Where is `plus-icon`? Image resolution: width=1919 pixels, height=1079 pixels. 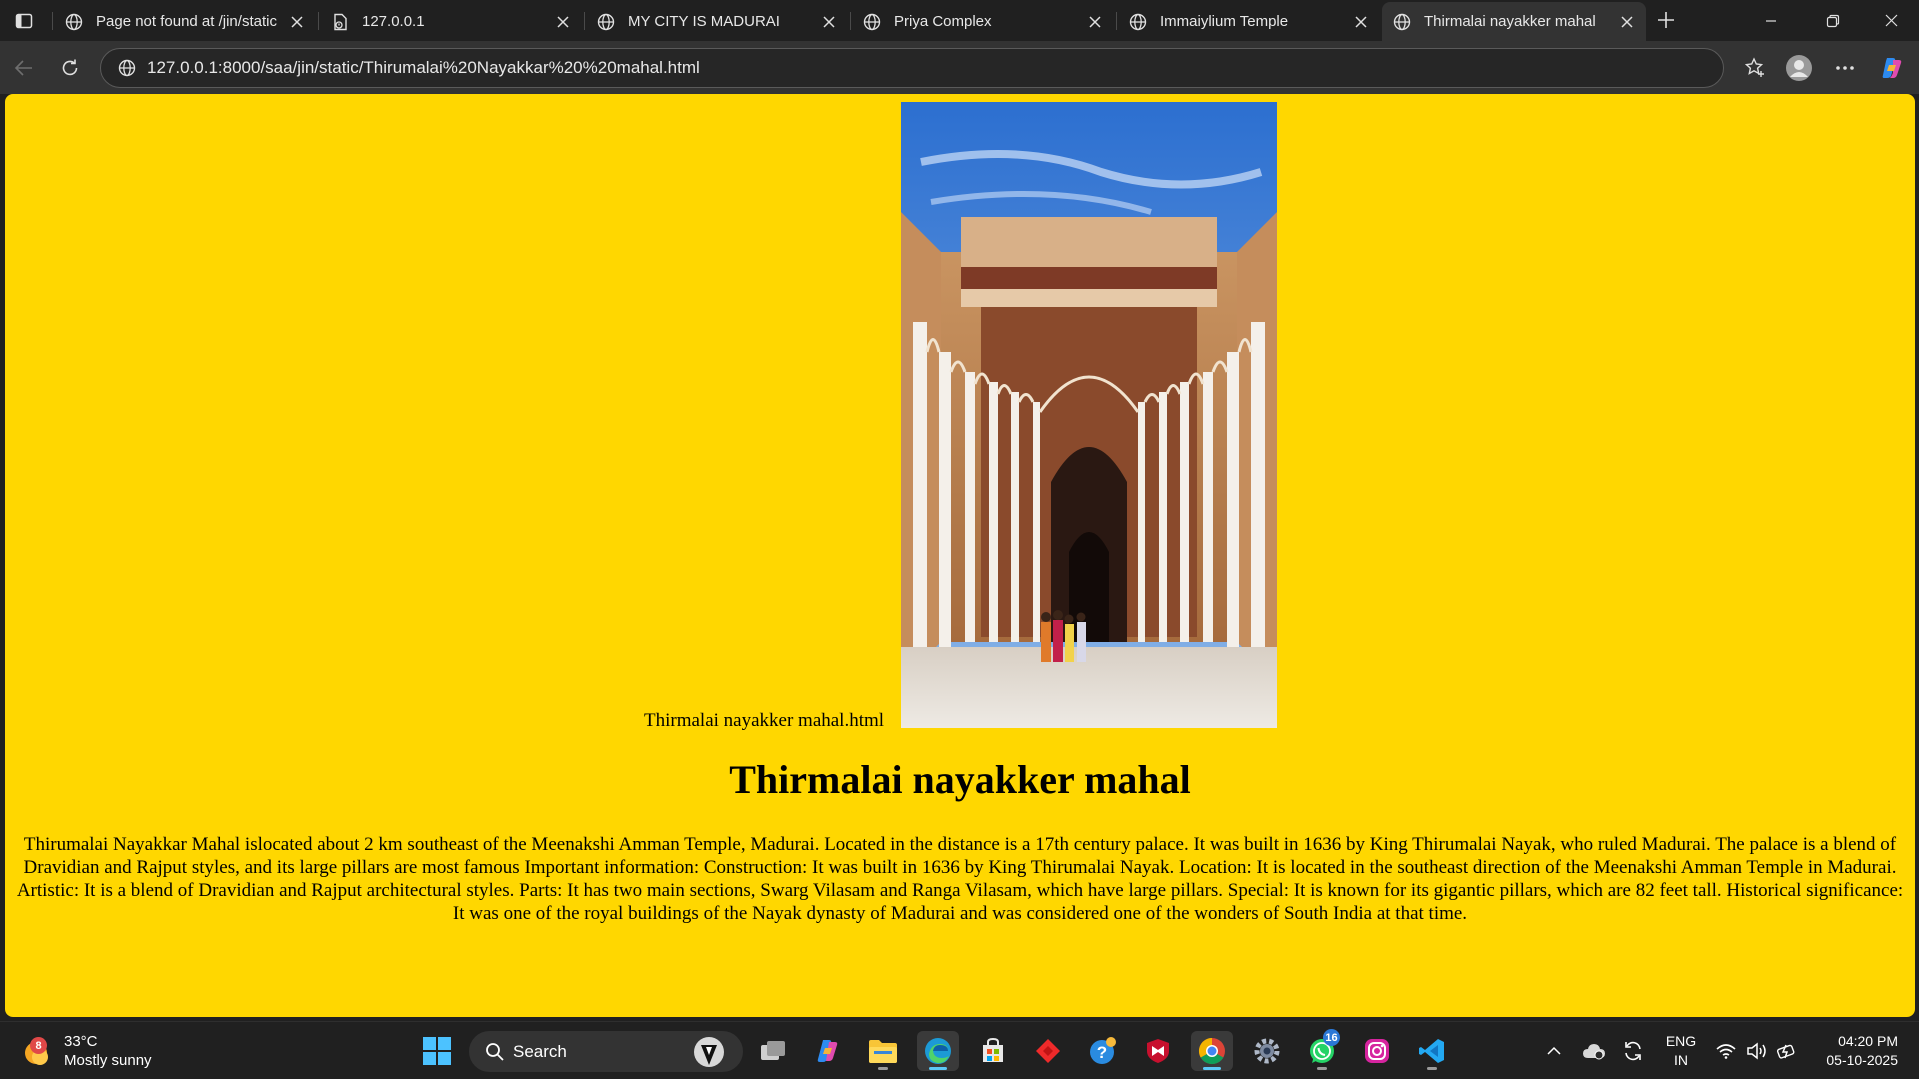
plus-icon is located at coordinates (1666, 20).